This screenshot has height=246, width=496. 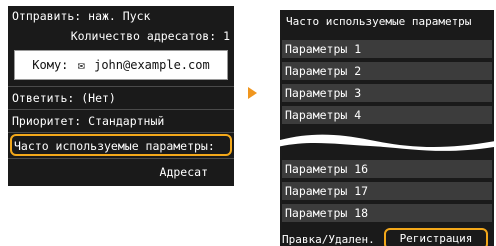 What do you see at coordinates (387, 169) in the screenshot?
I see `list-item: Параметры 16` at bounding box center [387, 169].